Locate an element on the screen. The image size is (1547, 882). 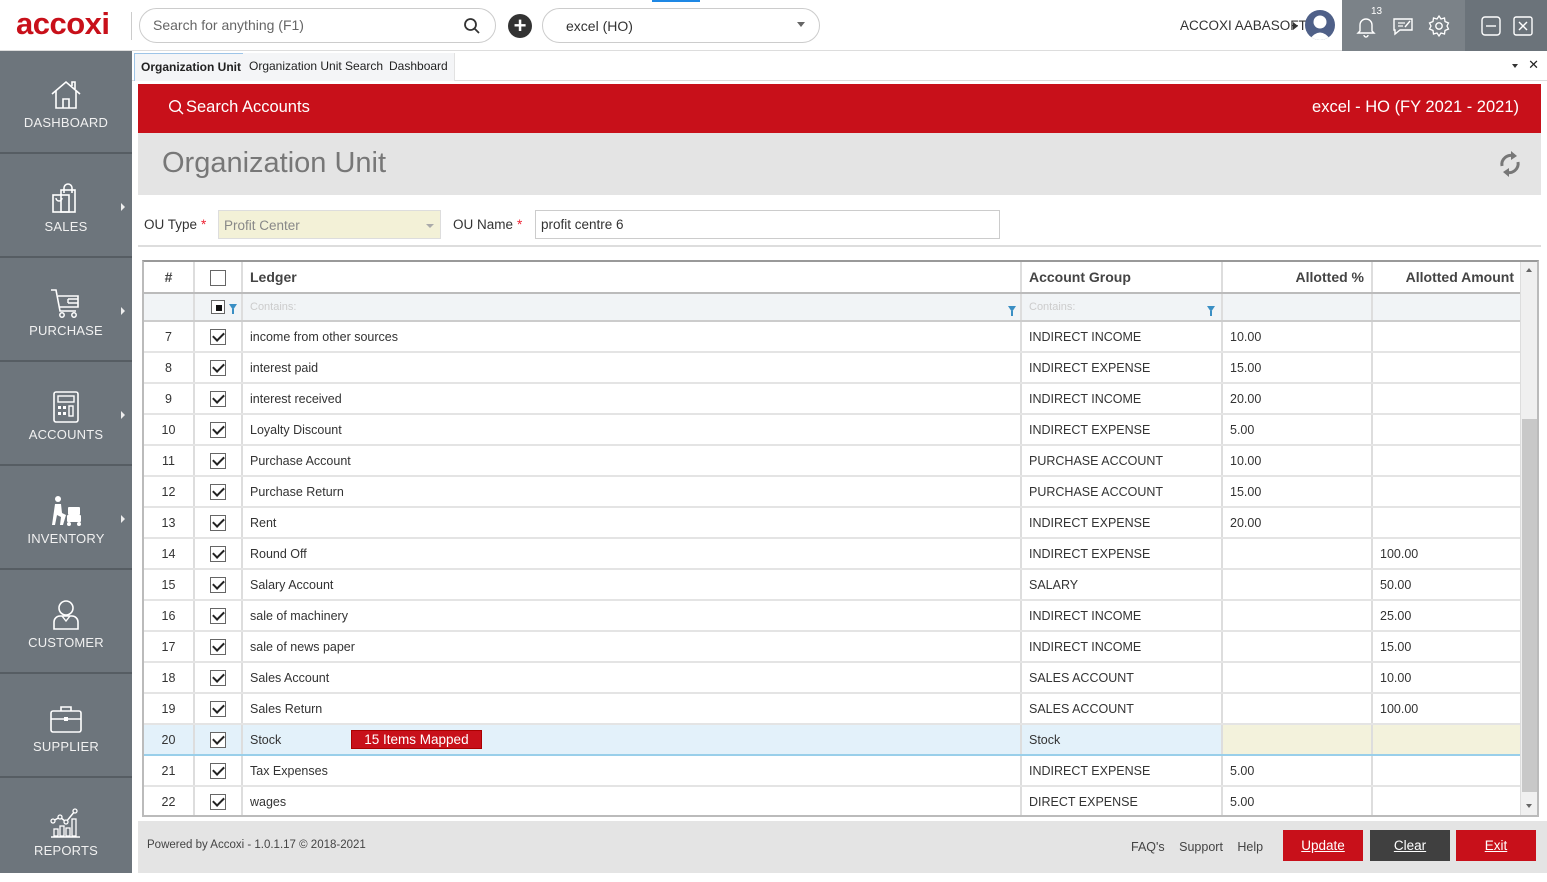
branch-select: excel (HO) is located at coordinates (681, 25).